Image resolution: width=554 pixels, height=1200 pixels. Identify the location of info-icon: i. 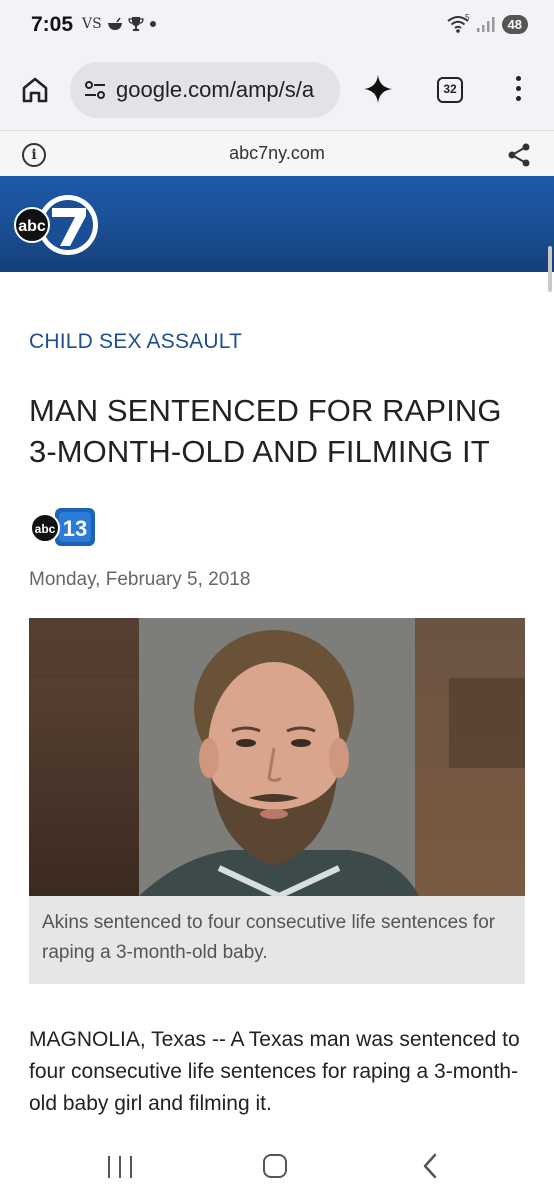
(34, 155).